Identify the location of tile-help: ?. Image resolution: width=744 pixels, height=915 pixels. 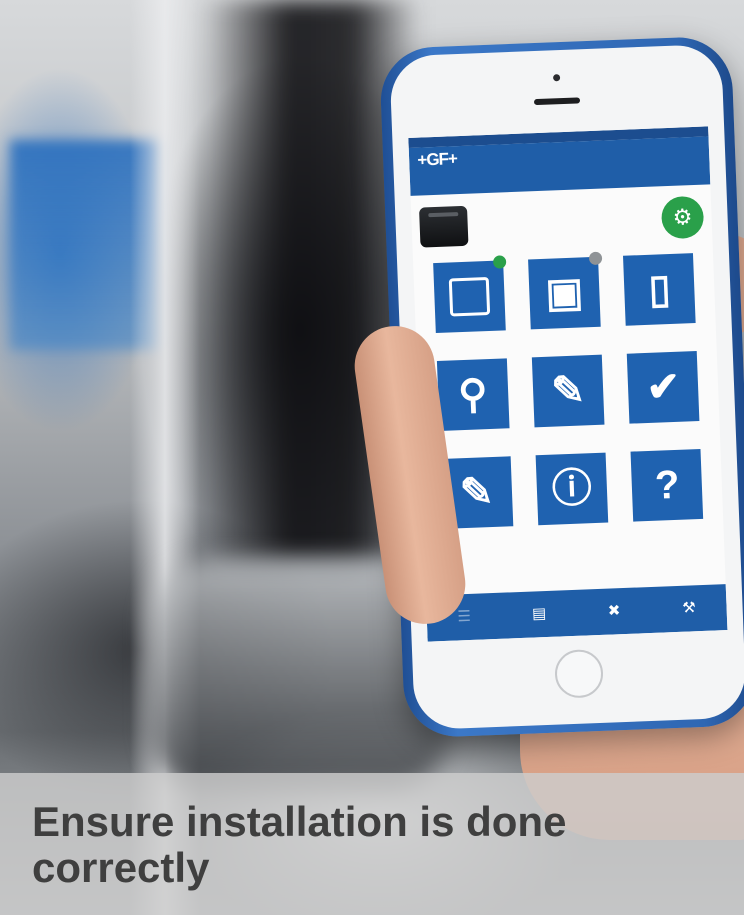
(667, 496).